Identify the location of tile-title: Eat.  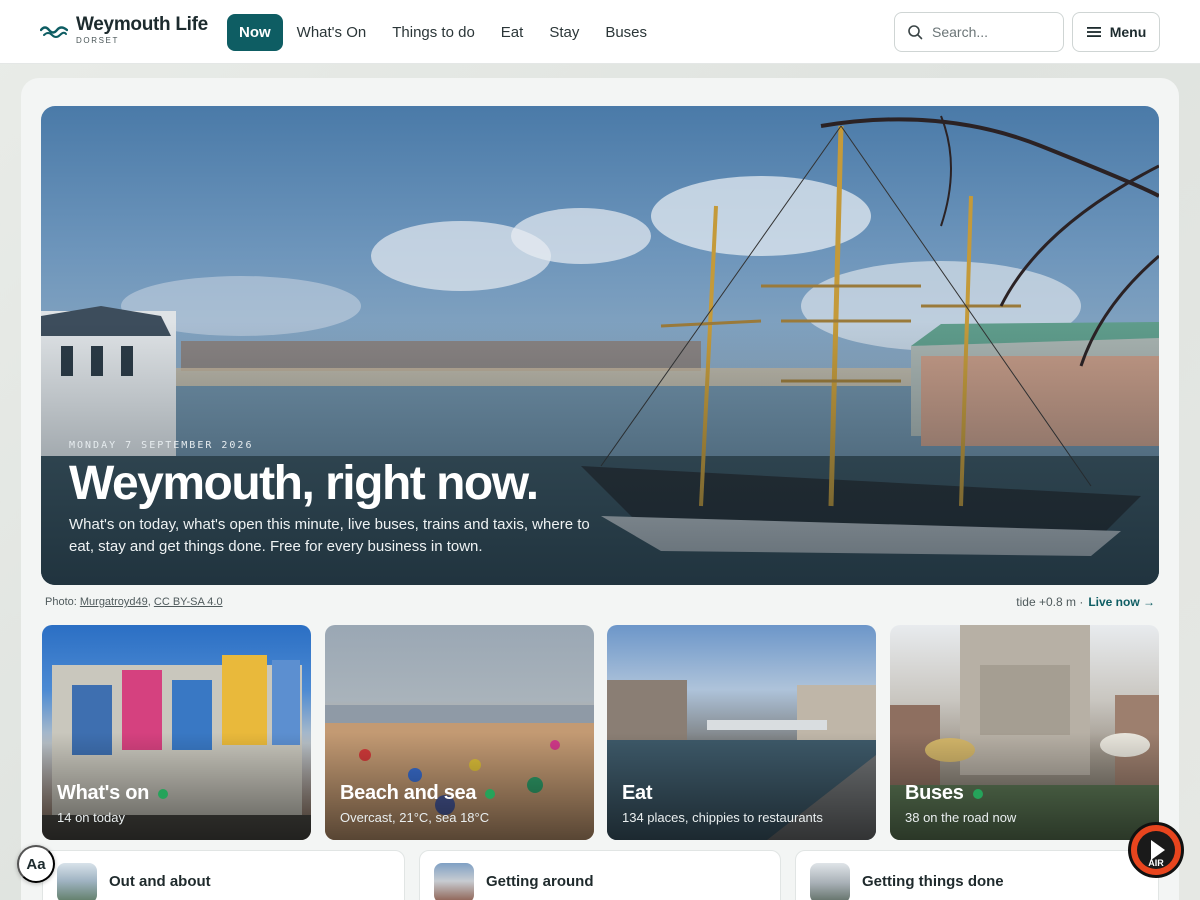
(637, 793).